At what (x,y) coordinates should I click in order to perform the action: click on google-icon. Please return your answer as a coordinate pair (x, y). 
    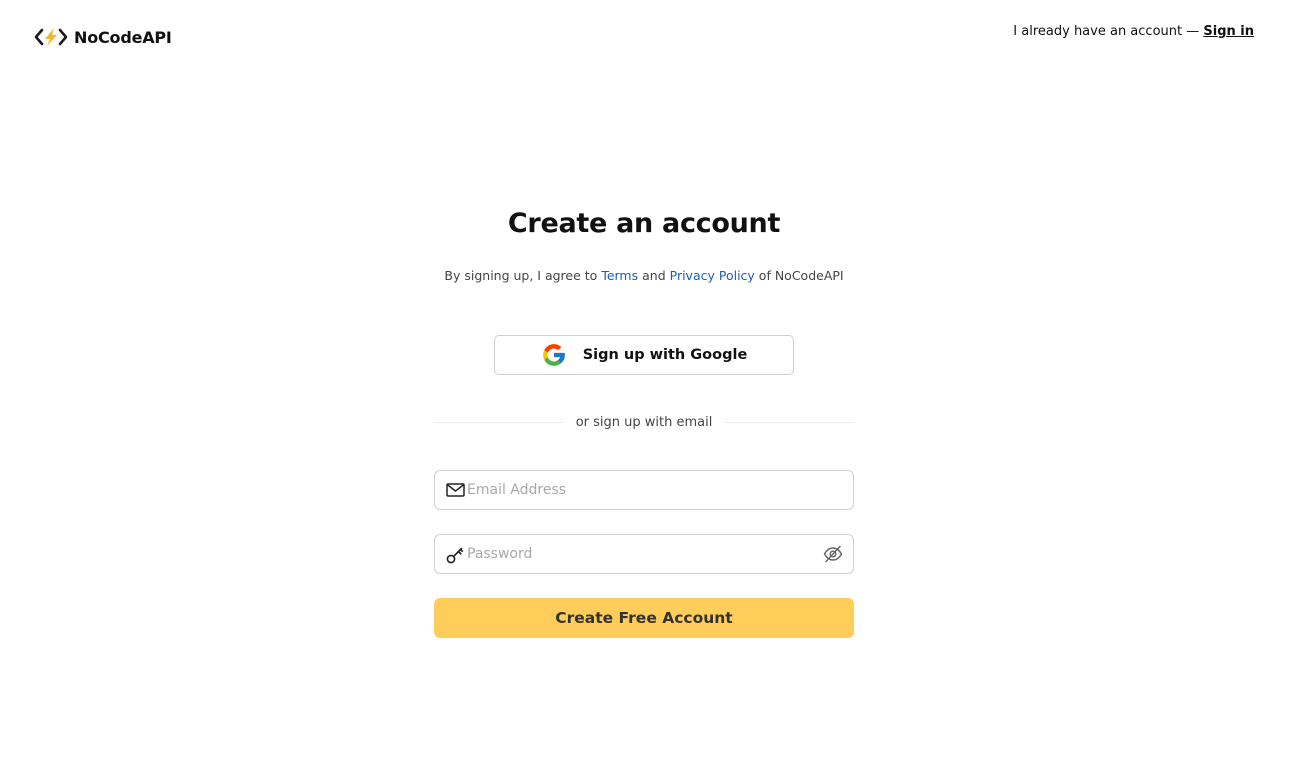
    Looking at the image, I should click on (553, 355).